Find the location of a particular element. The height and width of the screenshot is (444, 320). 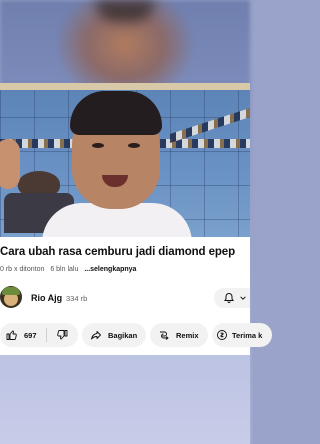

chevron-down-icon is located at coordinates (243, 298).